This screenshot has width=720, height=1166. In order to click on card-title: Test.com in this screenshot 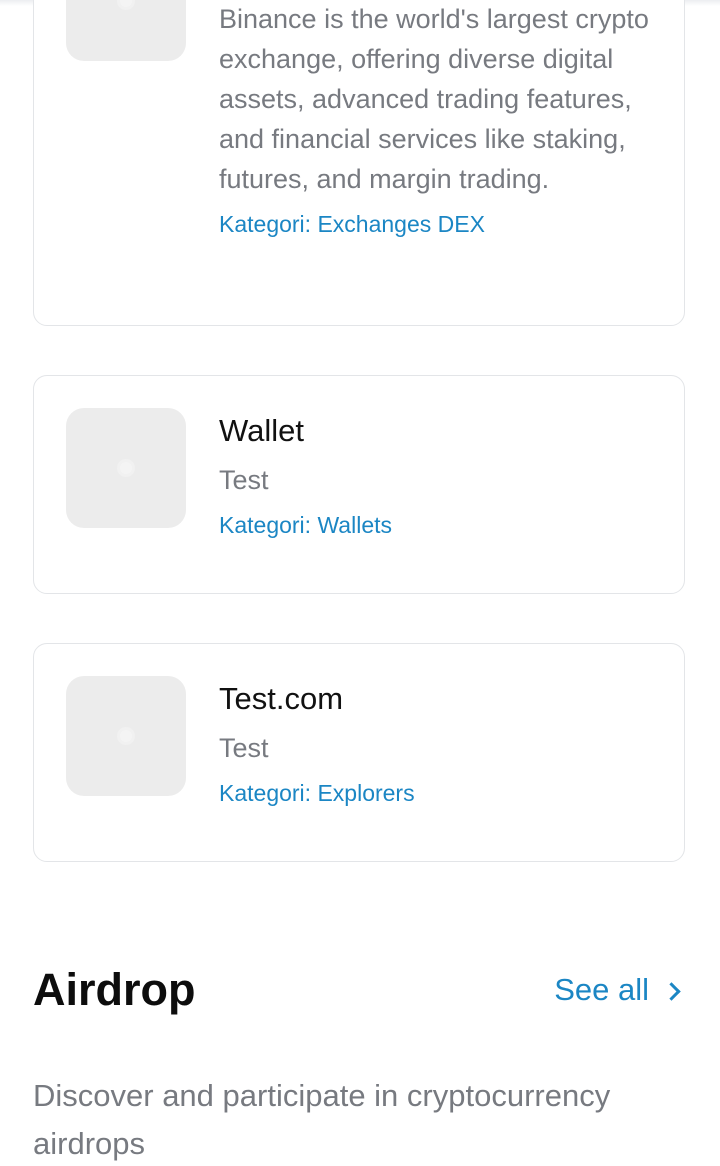, I will do `click(281, 698)`.